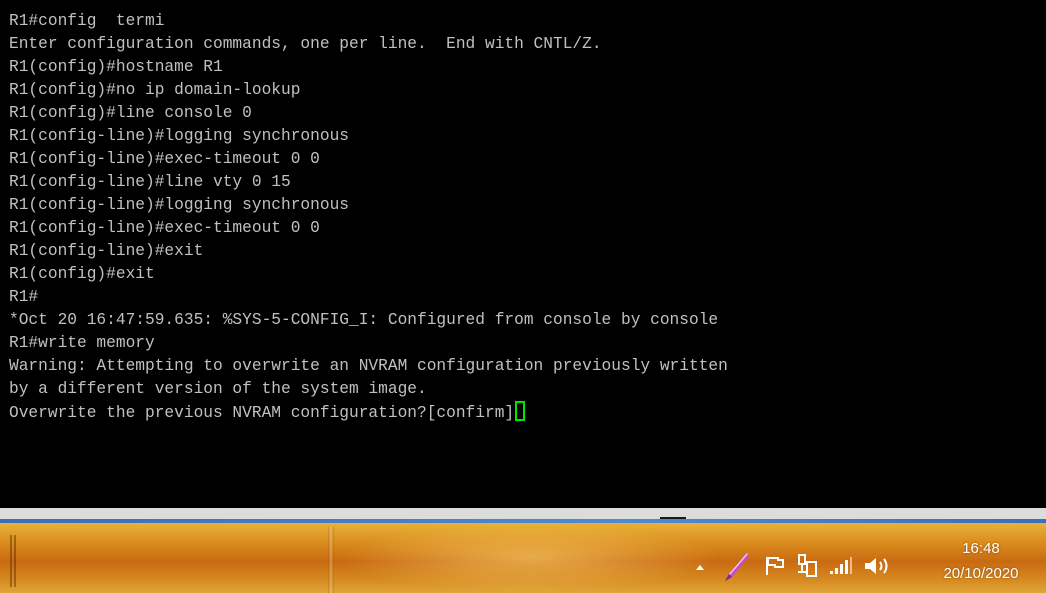 The height and width of the screenshot is (593, 1046). Describe the element at coordinates (841, 566) in the screenshot. I see `signal-strength-icon` at that location.